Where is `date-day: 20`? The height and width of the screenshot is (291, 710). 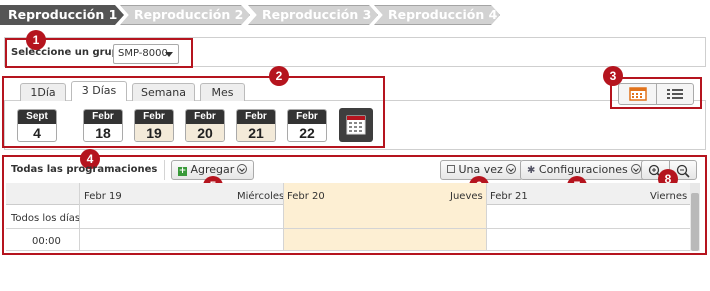 date-day: 20 is located at coordinates (205, 132).